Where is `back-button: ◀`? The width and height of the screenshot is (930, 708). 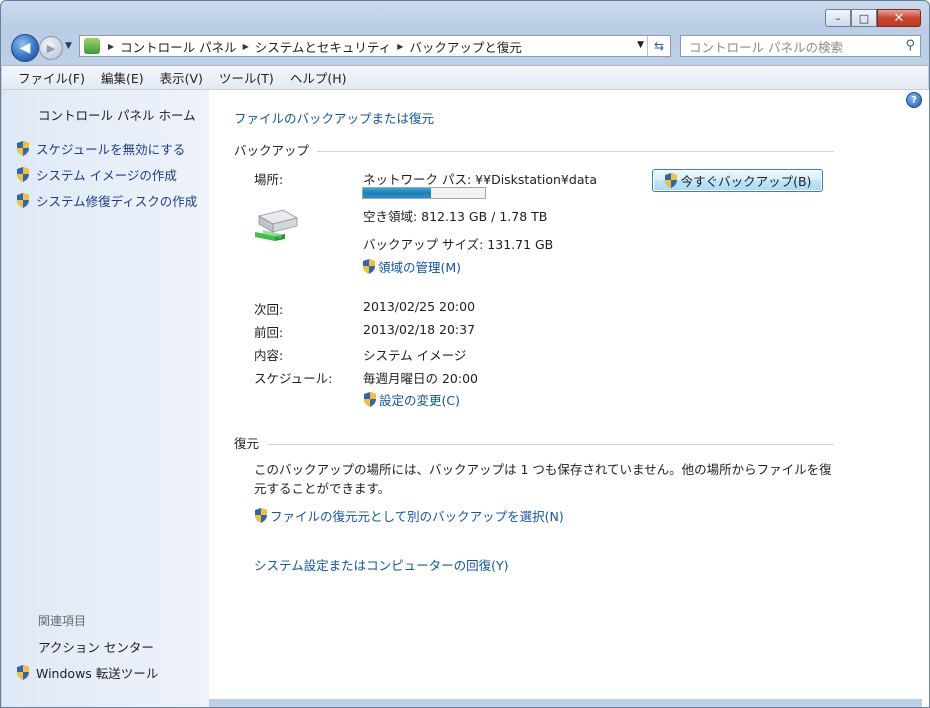
back-button: ◀ is located at coordinates (25, 48).